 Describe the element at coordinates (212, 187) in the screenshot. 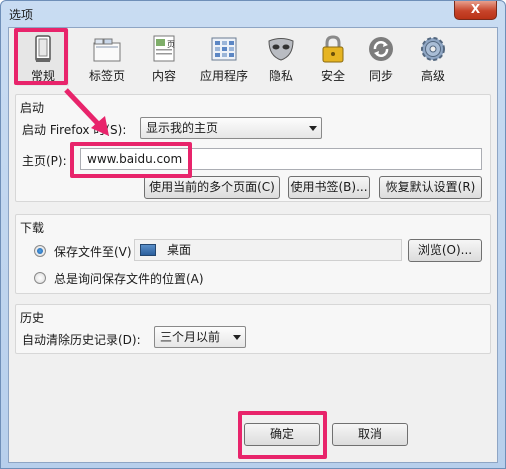

I see `use-current-pages-button: 使用当前的多个页面(C)` at that location.